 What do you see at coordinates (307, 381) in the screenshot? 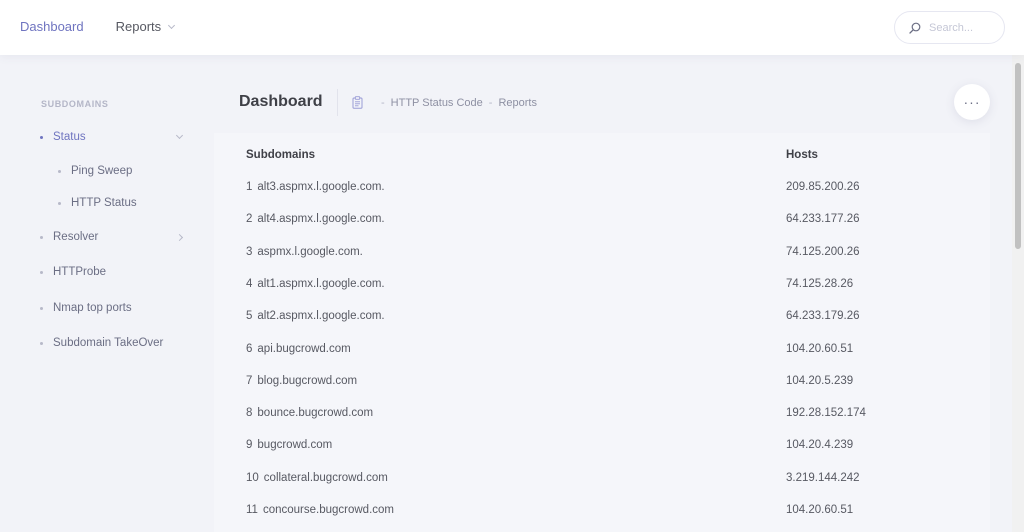
I see `subdomain-cell: blog.bugcrowd.com` at bounding box center [307, 381].